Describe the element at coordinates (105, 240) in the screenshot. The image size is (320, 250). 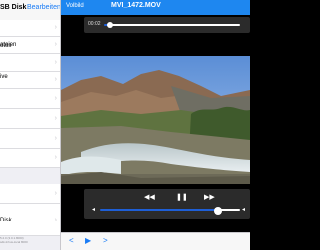
I see `next-button: >` at that location.